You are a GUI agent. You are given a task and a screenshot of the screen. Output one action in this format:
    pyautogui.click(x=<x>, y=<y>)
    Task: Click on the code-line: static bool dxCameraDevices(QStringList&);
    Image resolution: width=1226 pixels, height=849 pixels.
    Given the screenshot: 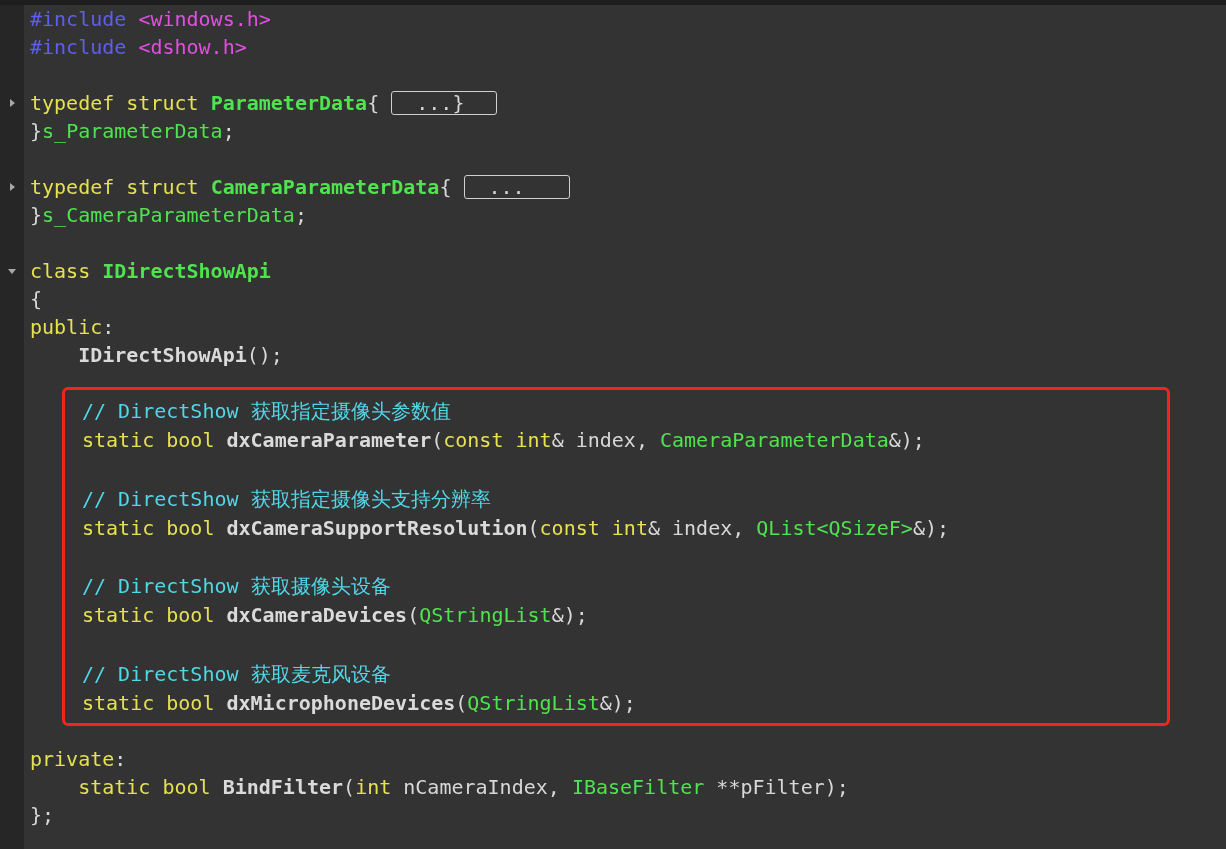 What is the action you would take?
    pyautogui.click(x=334, y=616)
    